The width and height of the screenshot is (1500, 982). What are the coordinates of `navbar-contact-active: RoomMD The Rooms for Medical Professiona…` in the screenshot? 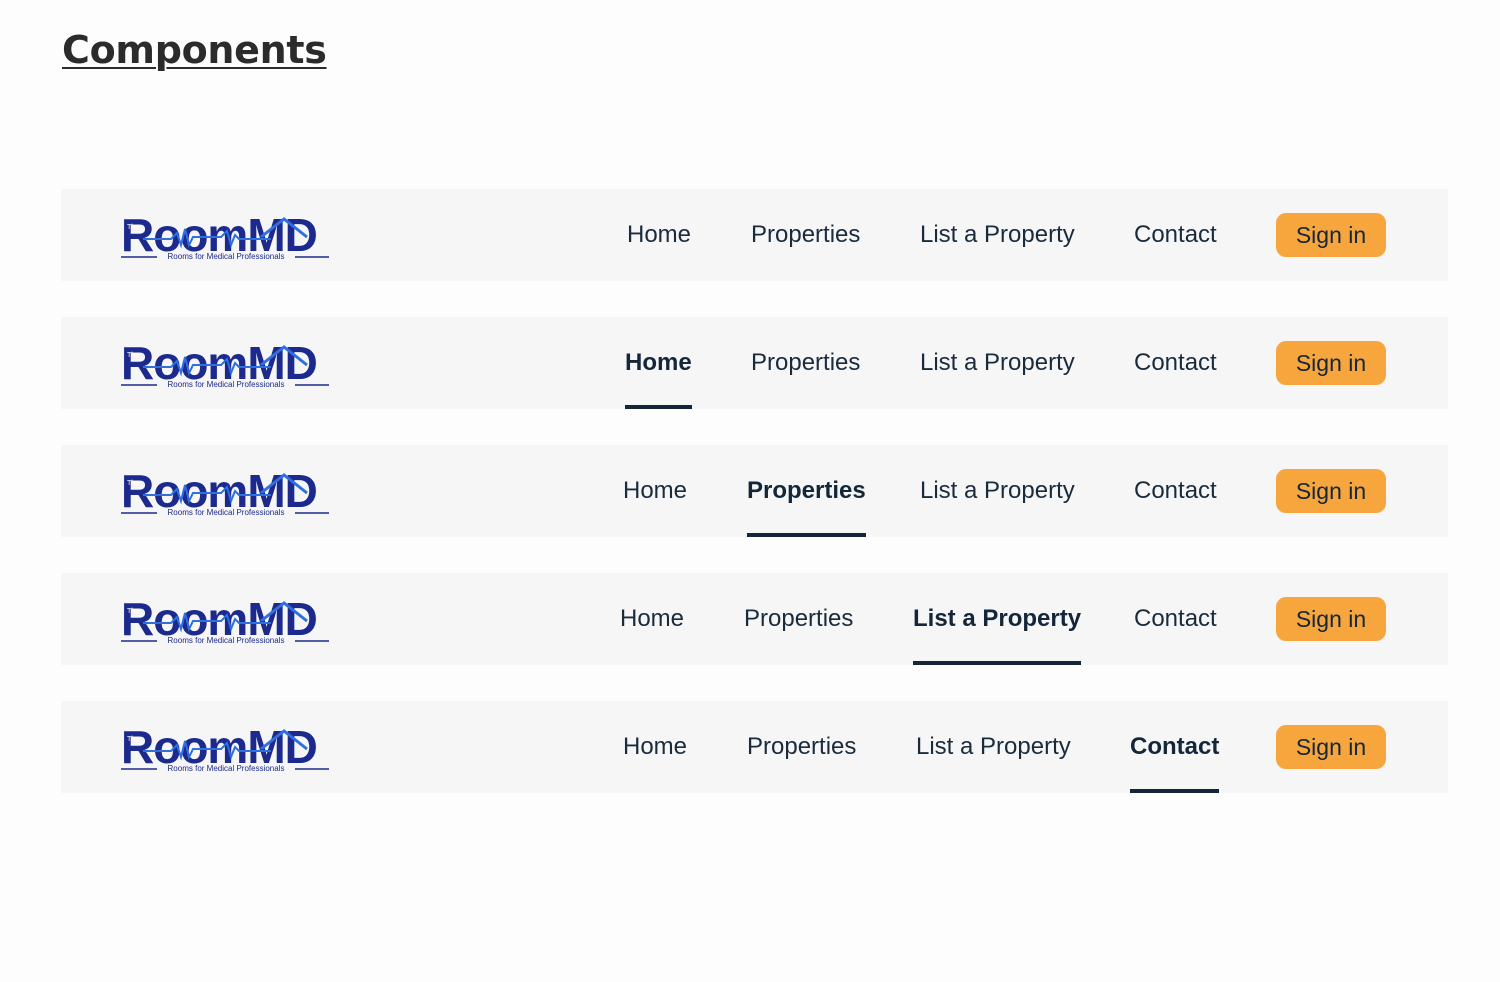 It's located at (754, 747).